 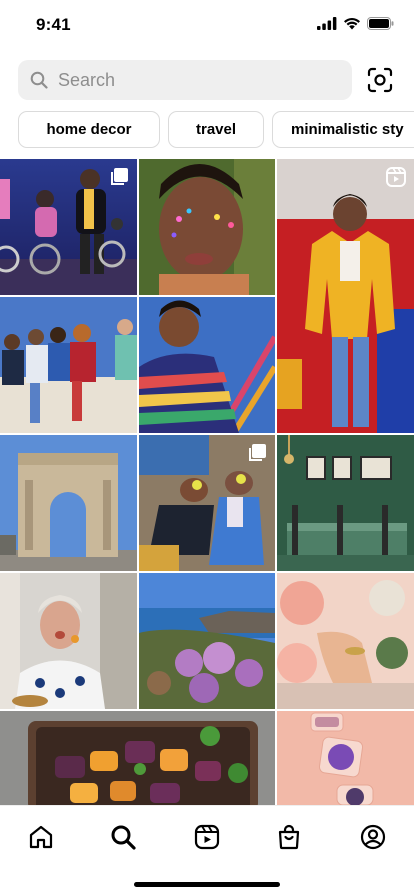 What do you see at coordinates (68, 227) in the screenshot?
I see `grid-tile-cyclists` at bounding box center [68, 227].